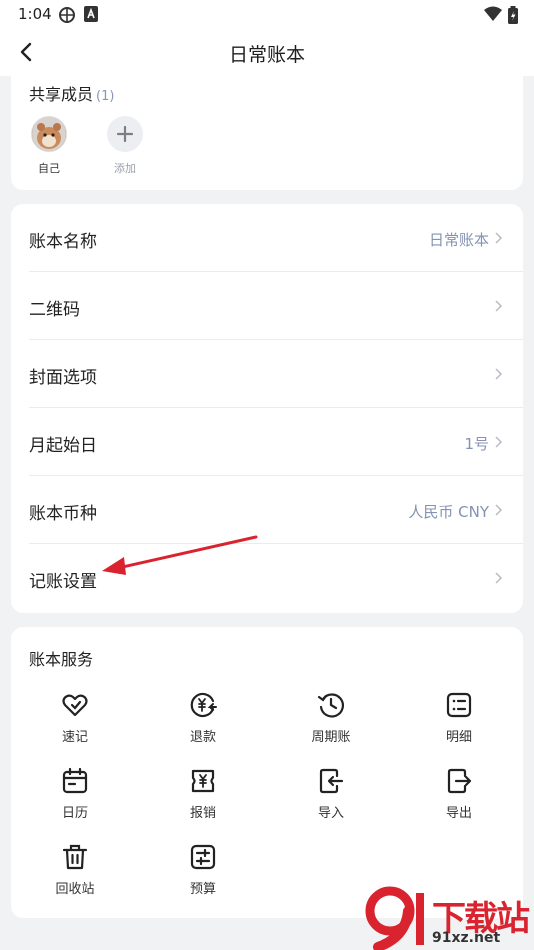 Image resolution: width=534 pixels, height=950 pixels. I want to click on row-currency: 账本币种 人民币 CNY, so click(267, 510).